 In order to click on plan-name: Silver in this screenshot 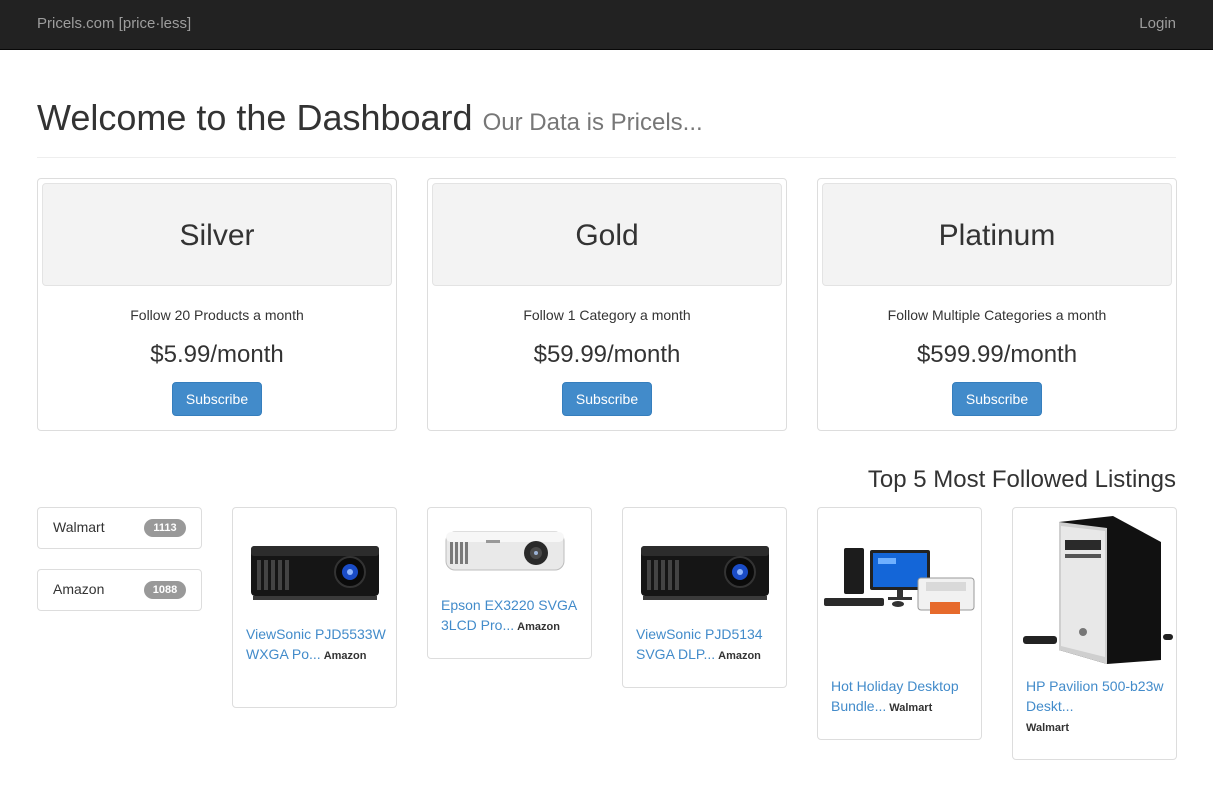, I will do `click(217, 234)`.